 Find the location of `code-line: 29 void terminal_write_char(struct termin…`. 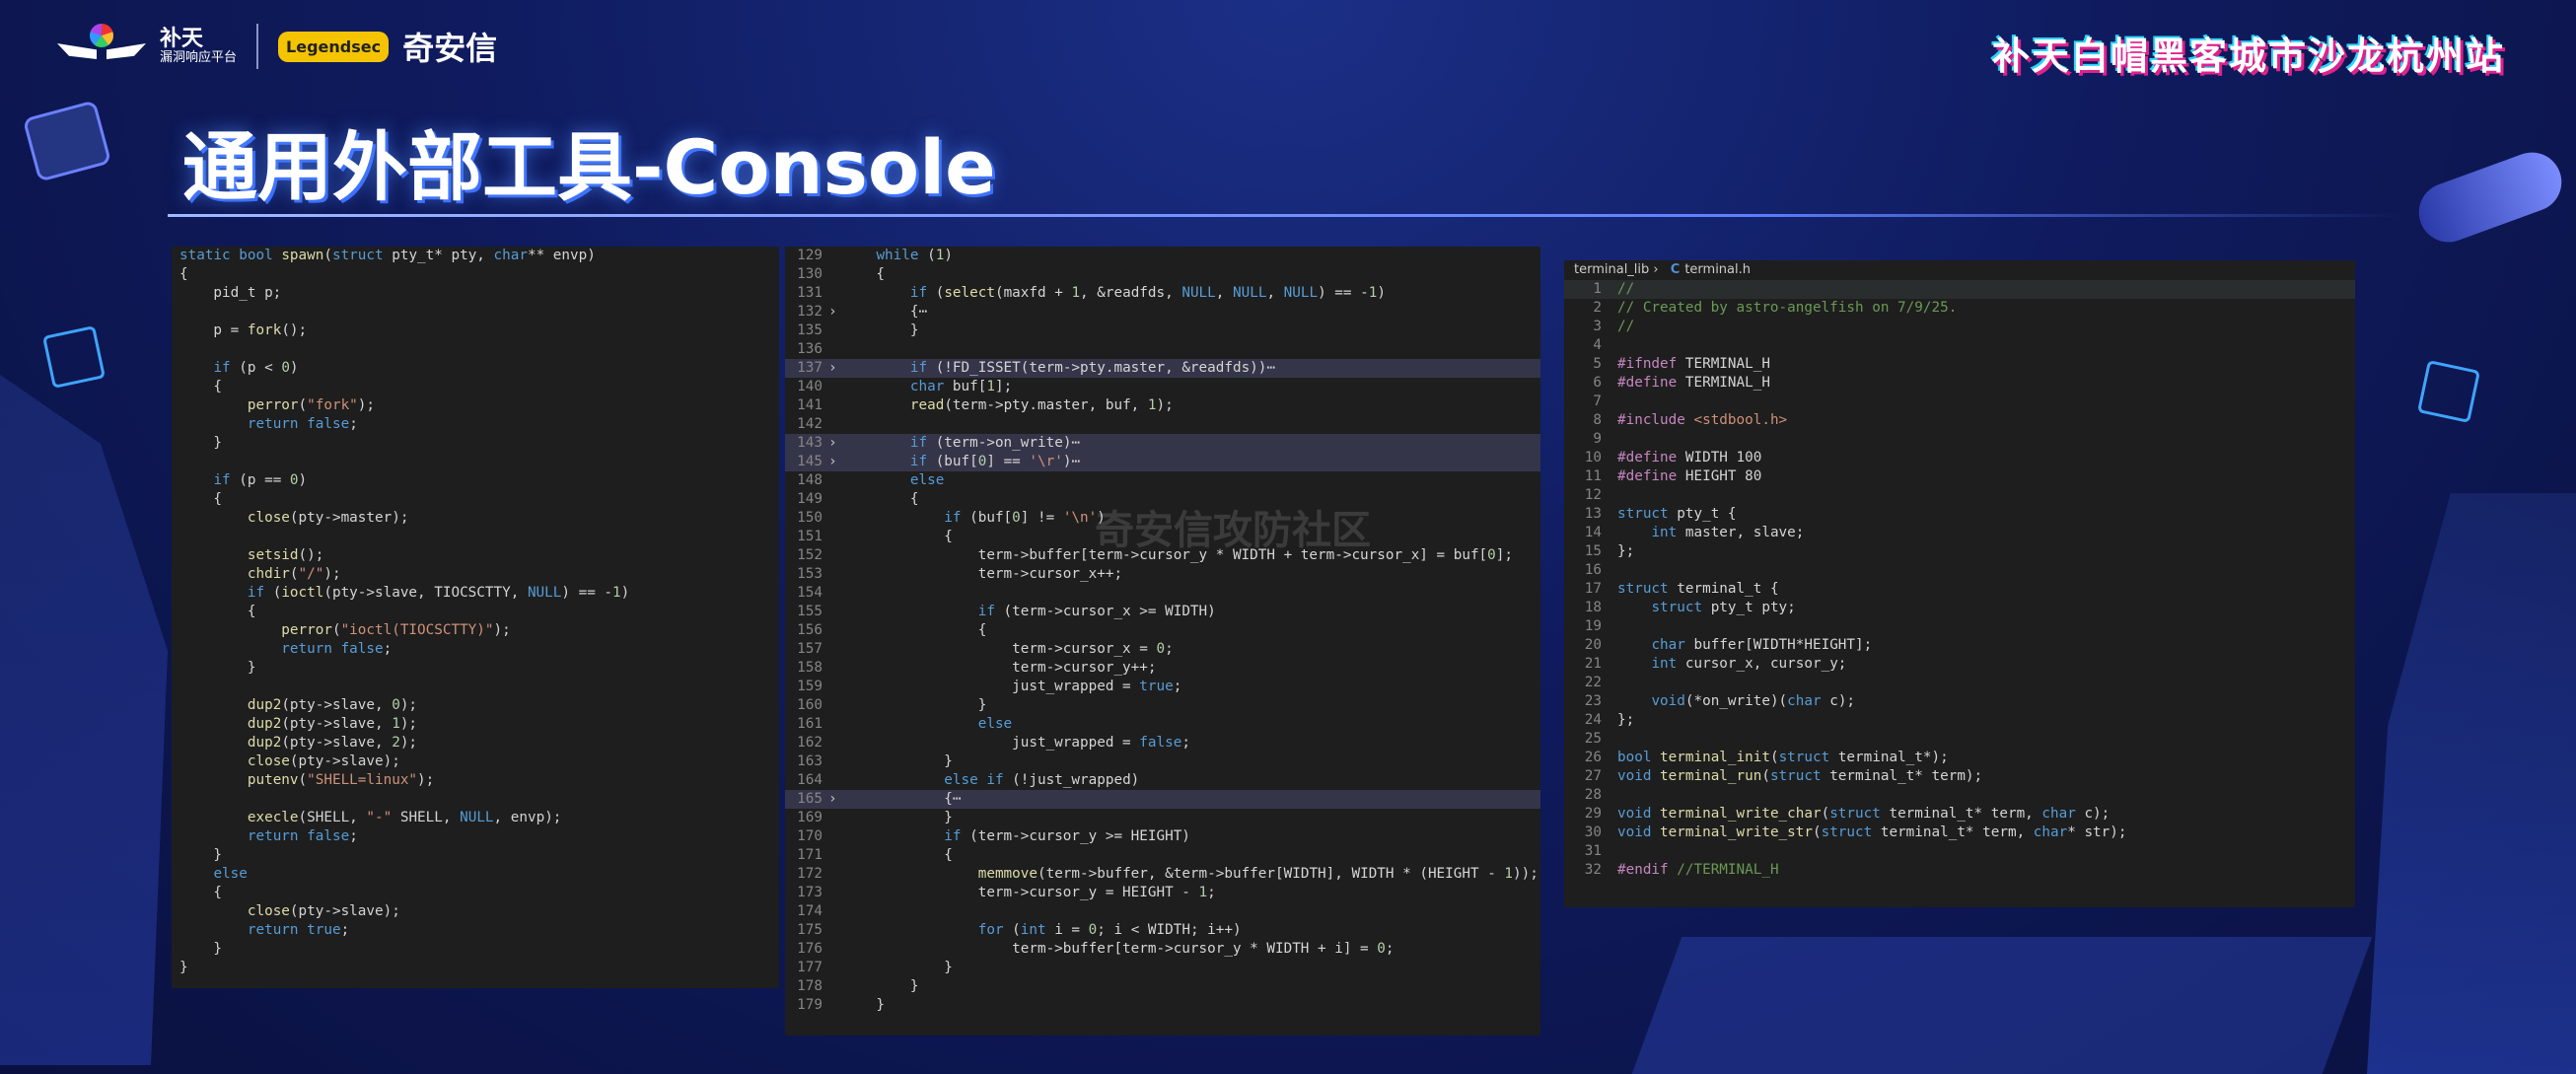

code-line: 29 void terminal_write_char(struct termin… is located at coordinates (1960, 814).